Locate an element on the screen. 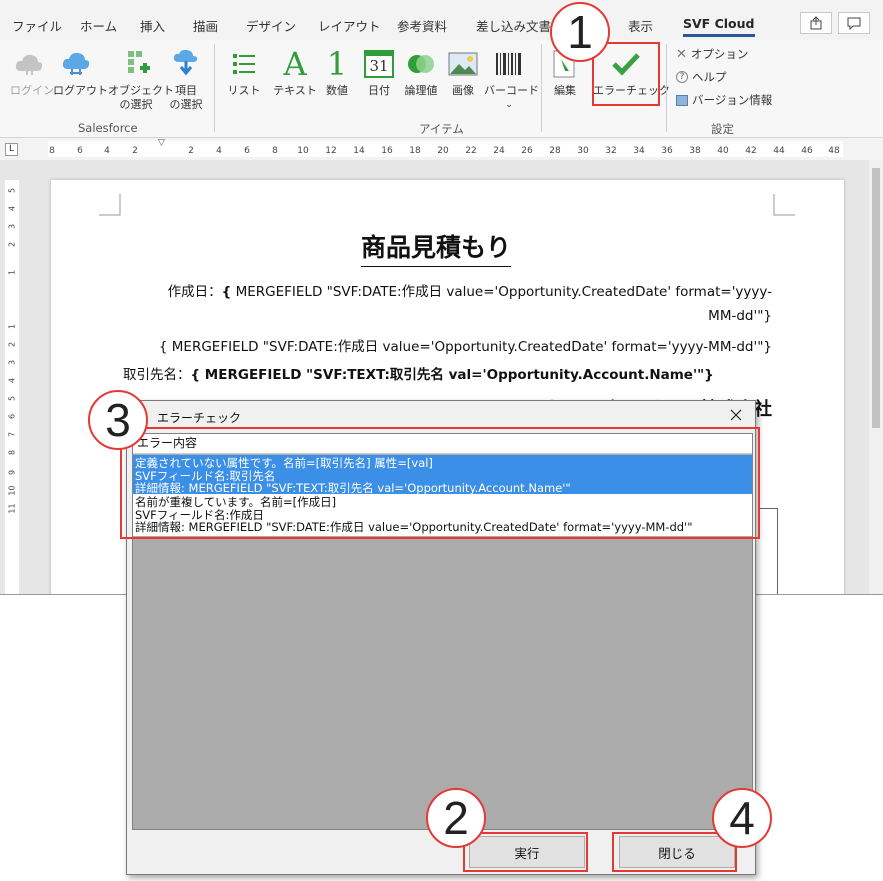  logout-label: ログアウト is located at coordinates (80, 90).